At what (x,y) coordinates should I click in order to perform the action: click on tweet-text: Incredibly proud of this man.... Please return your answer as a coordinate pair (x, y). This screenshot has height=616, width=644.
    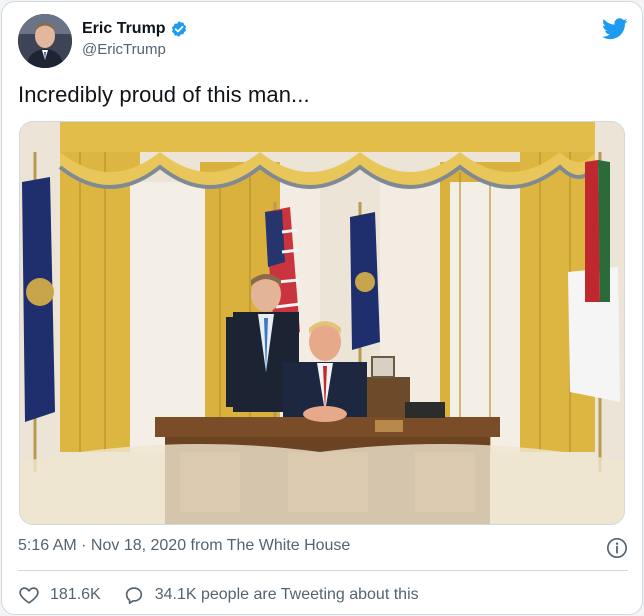
    Looking at the image, I should click on (164, 94).